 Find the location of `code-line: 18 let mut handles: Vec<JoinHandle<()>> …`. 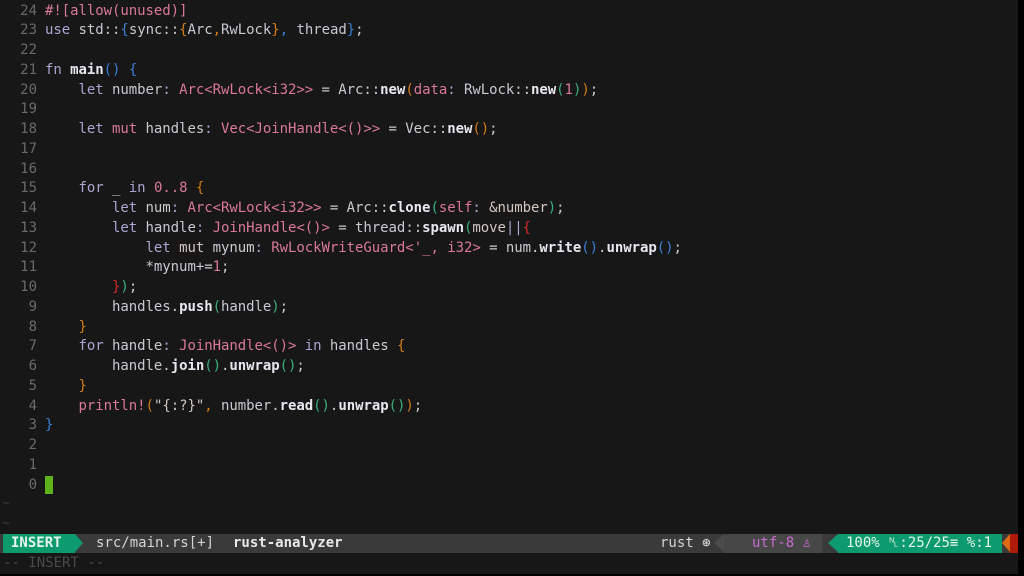

code-line: 18 let mut handles: Vec<JoinHandle<()>> … is located at coordinates (509, 129).